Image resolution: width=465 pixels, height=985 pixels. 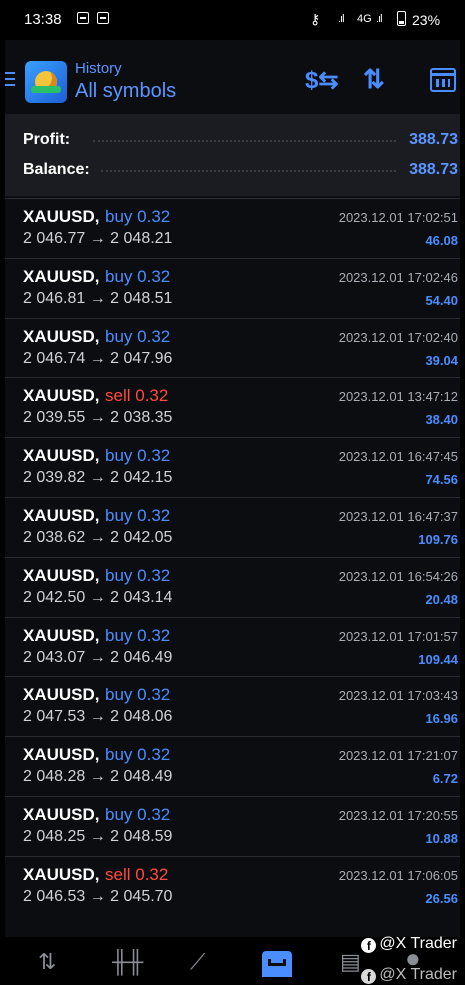 I want to click on battery-icon, so click(x=401, y=18).